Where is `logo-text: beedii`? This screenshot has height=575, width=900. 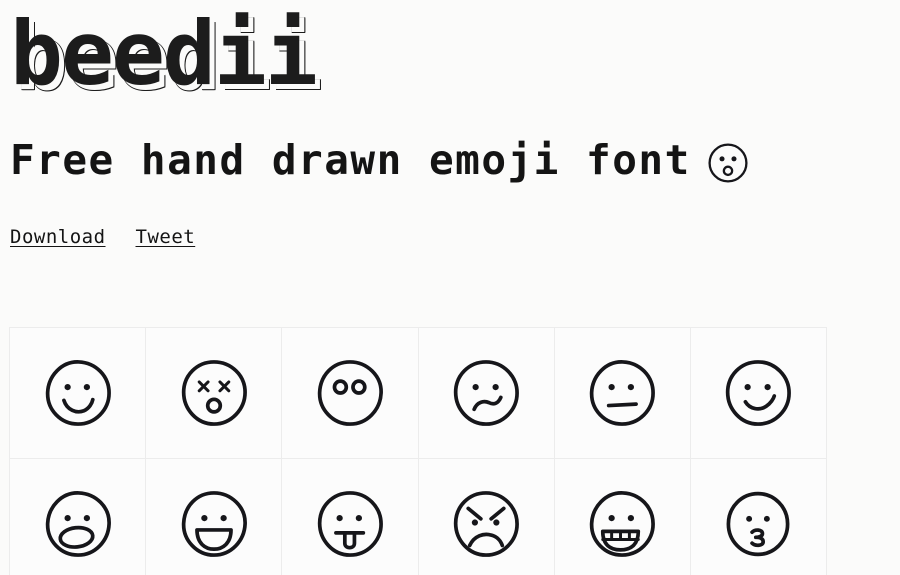 logo-text: beedii is located at coordinates (164, 54).